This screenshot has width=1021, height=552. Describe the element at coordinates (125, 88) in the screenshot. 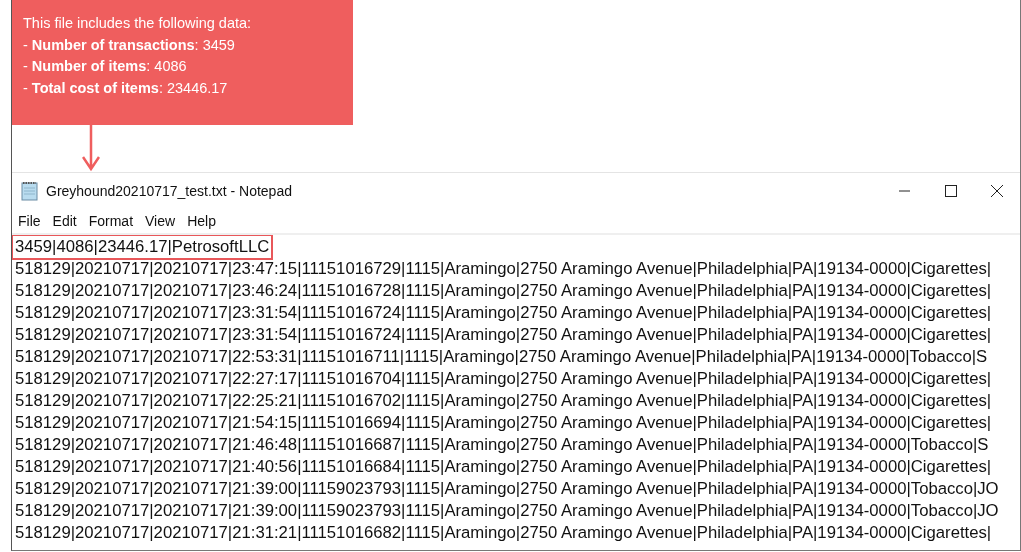

I see `callout-item: - Total cost of items: 23446.17` at that location.